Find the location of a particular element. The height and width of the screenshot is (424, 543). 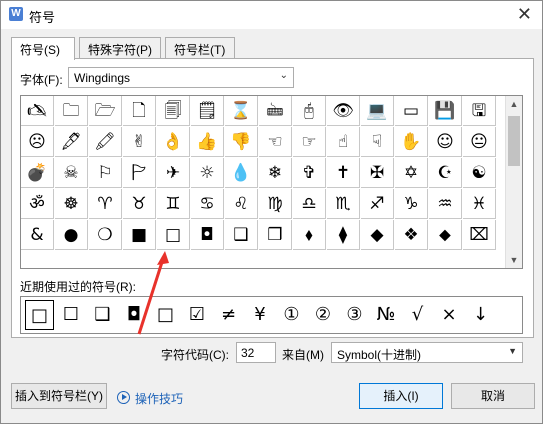

symbol-cell: 💻 is located at coordinates (377, 111).